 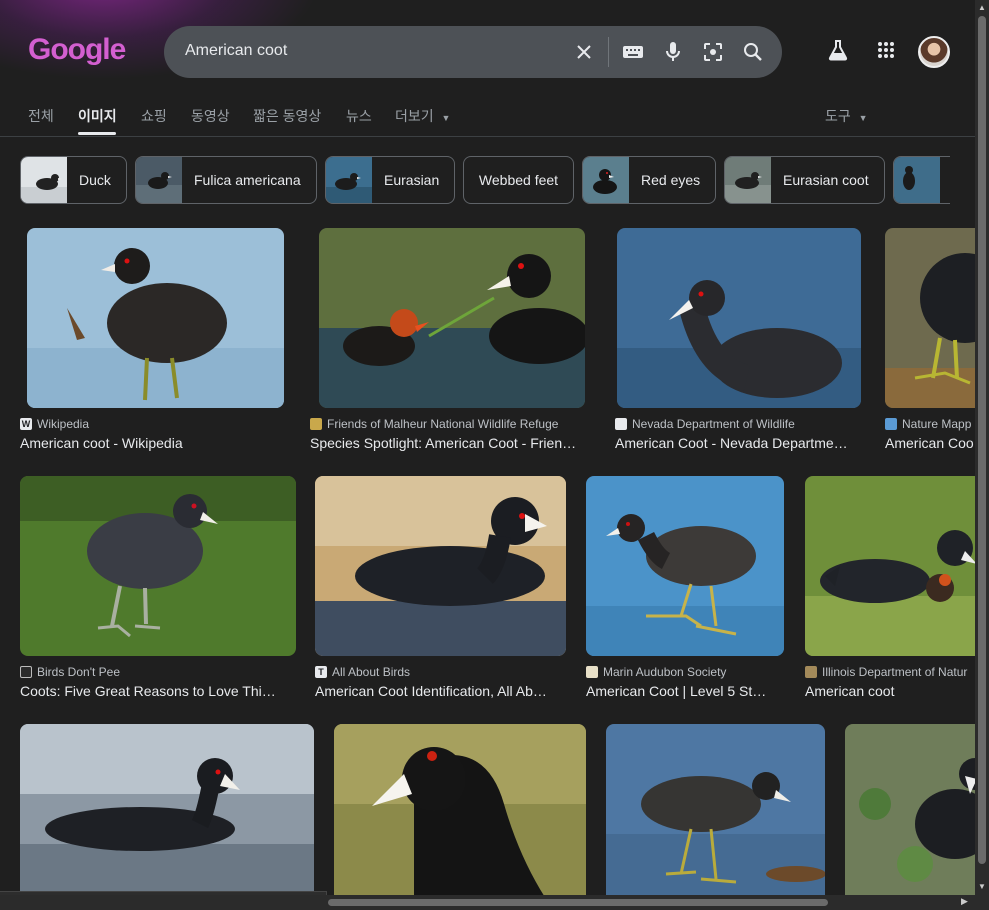 I want to click on tab-short-videos: 짧은 동영상, so click(x=287, y=116).